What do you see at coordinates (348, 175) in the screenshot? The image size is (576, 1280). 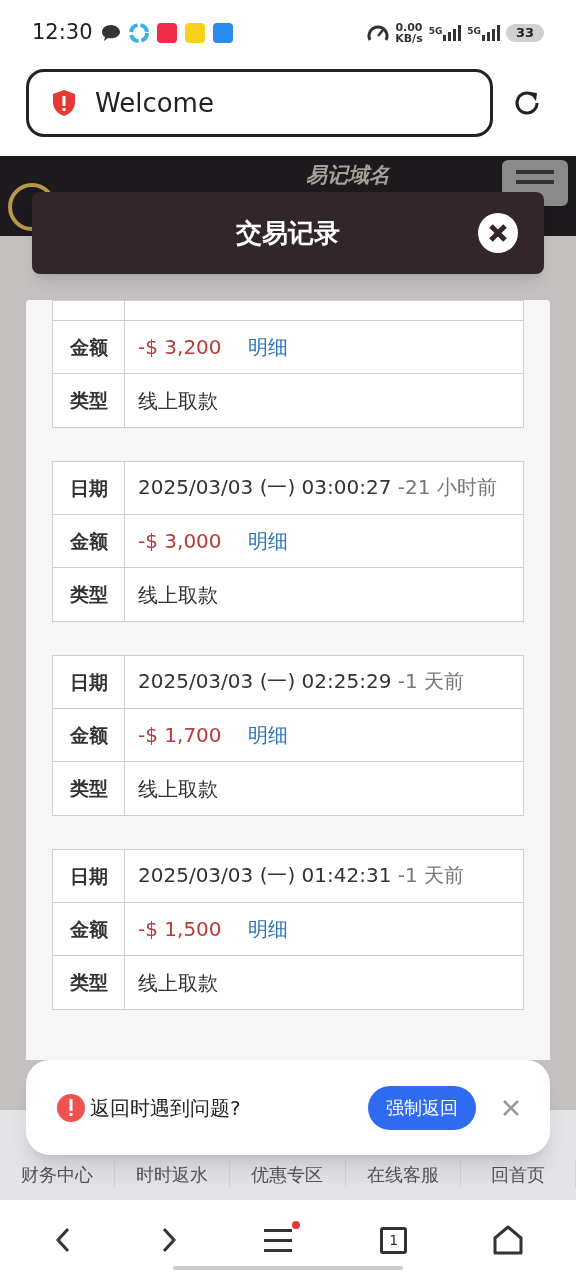 I see `domain-label: 易记域名` at bounding box center [348, 175].